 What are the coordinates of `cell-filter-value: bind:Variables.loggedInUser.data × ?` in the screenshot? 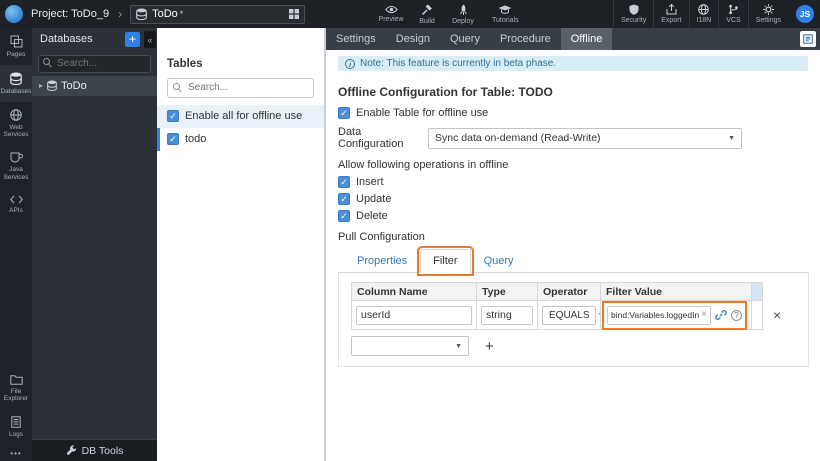 It's located at (676, 315).